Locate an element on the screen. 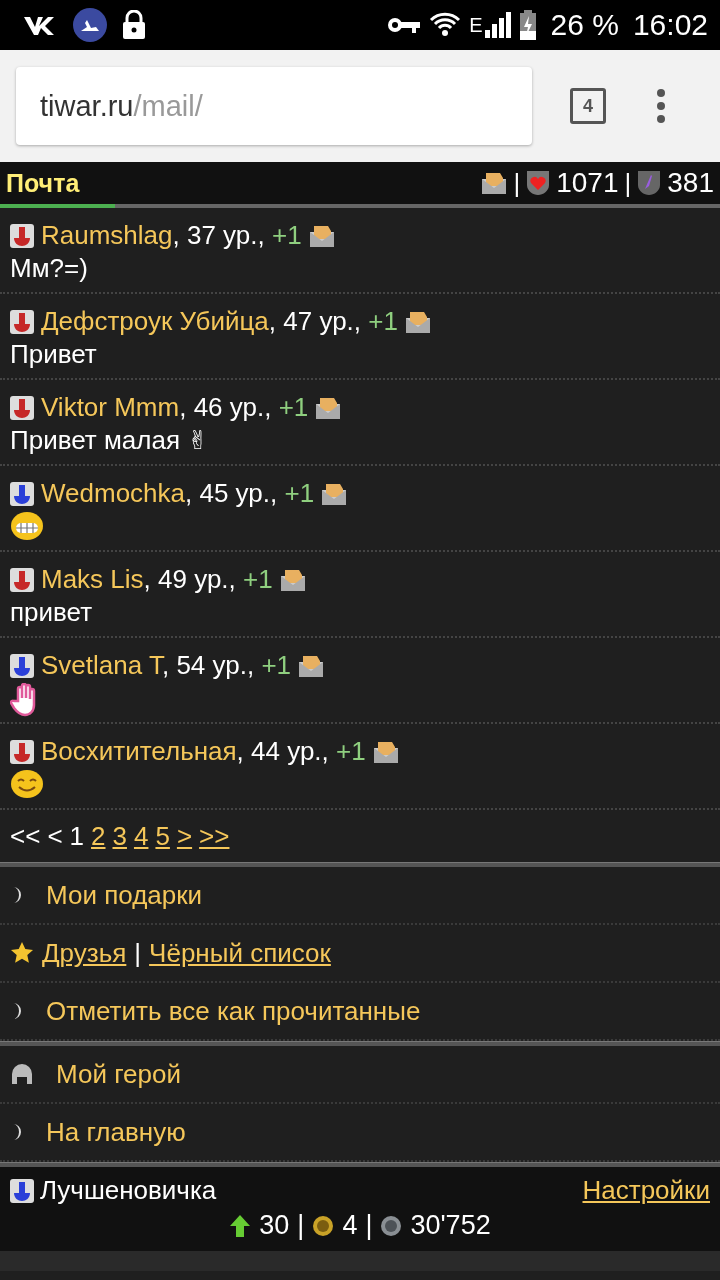 This screenshot has width=720, height=1280. battery-icon is located at coordinates (527, 25).